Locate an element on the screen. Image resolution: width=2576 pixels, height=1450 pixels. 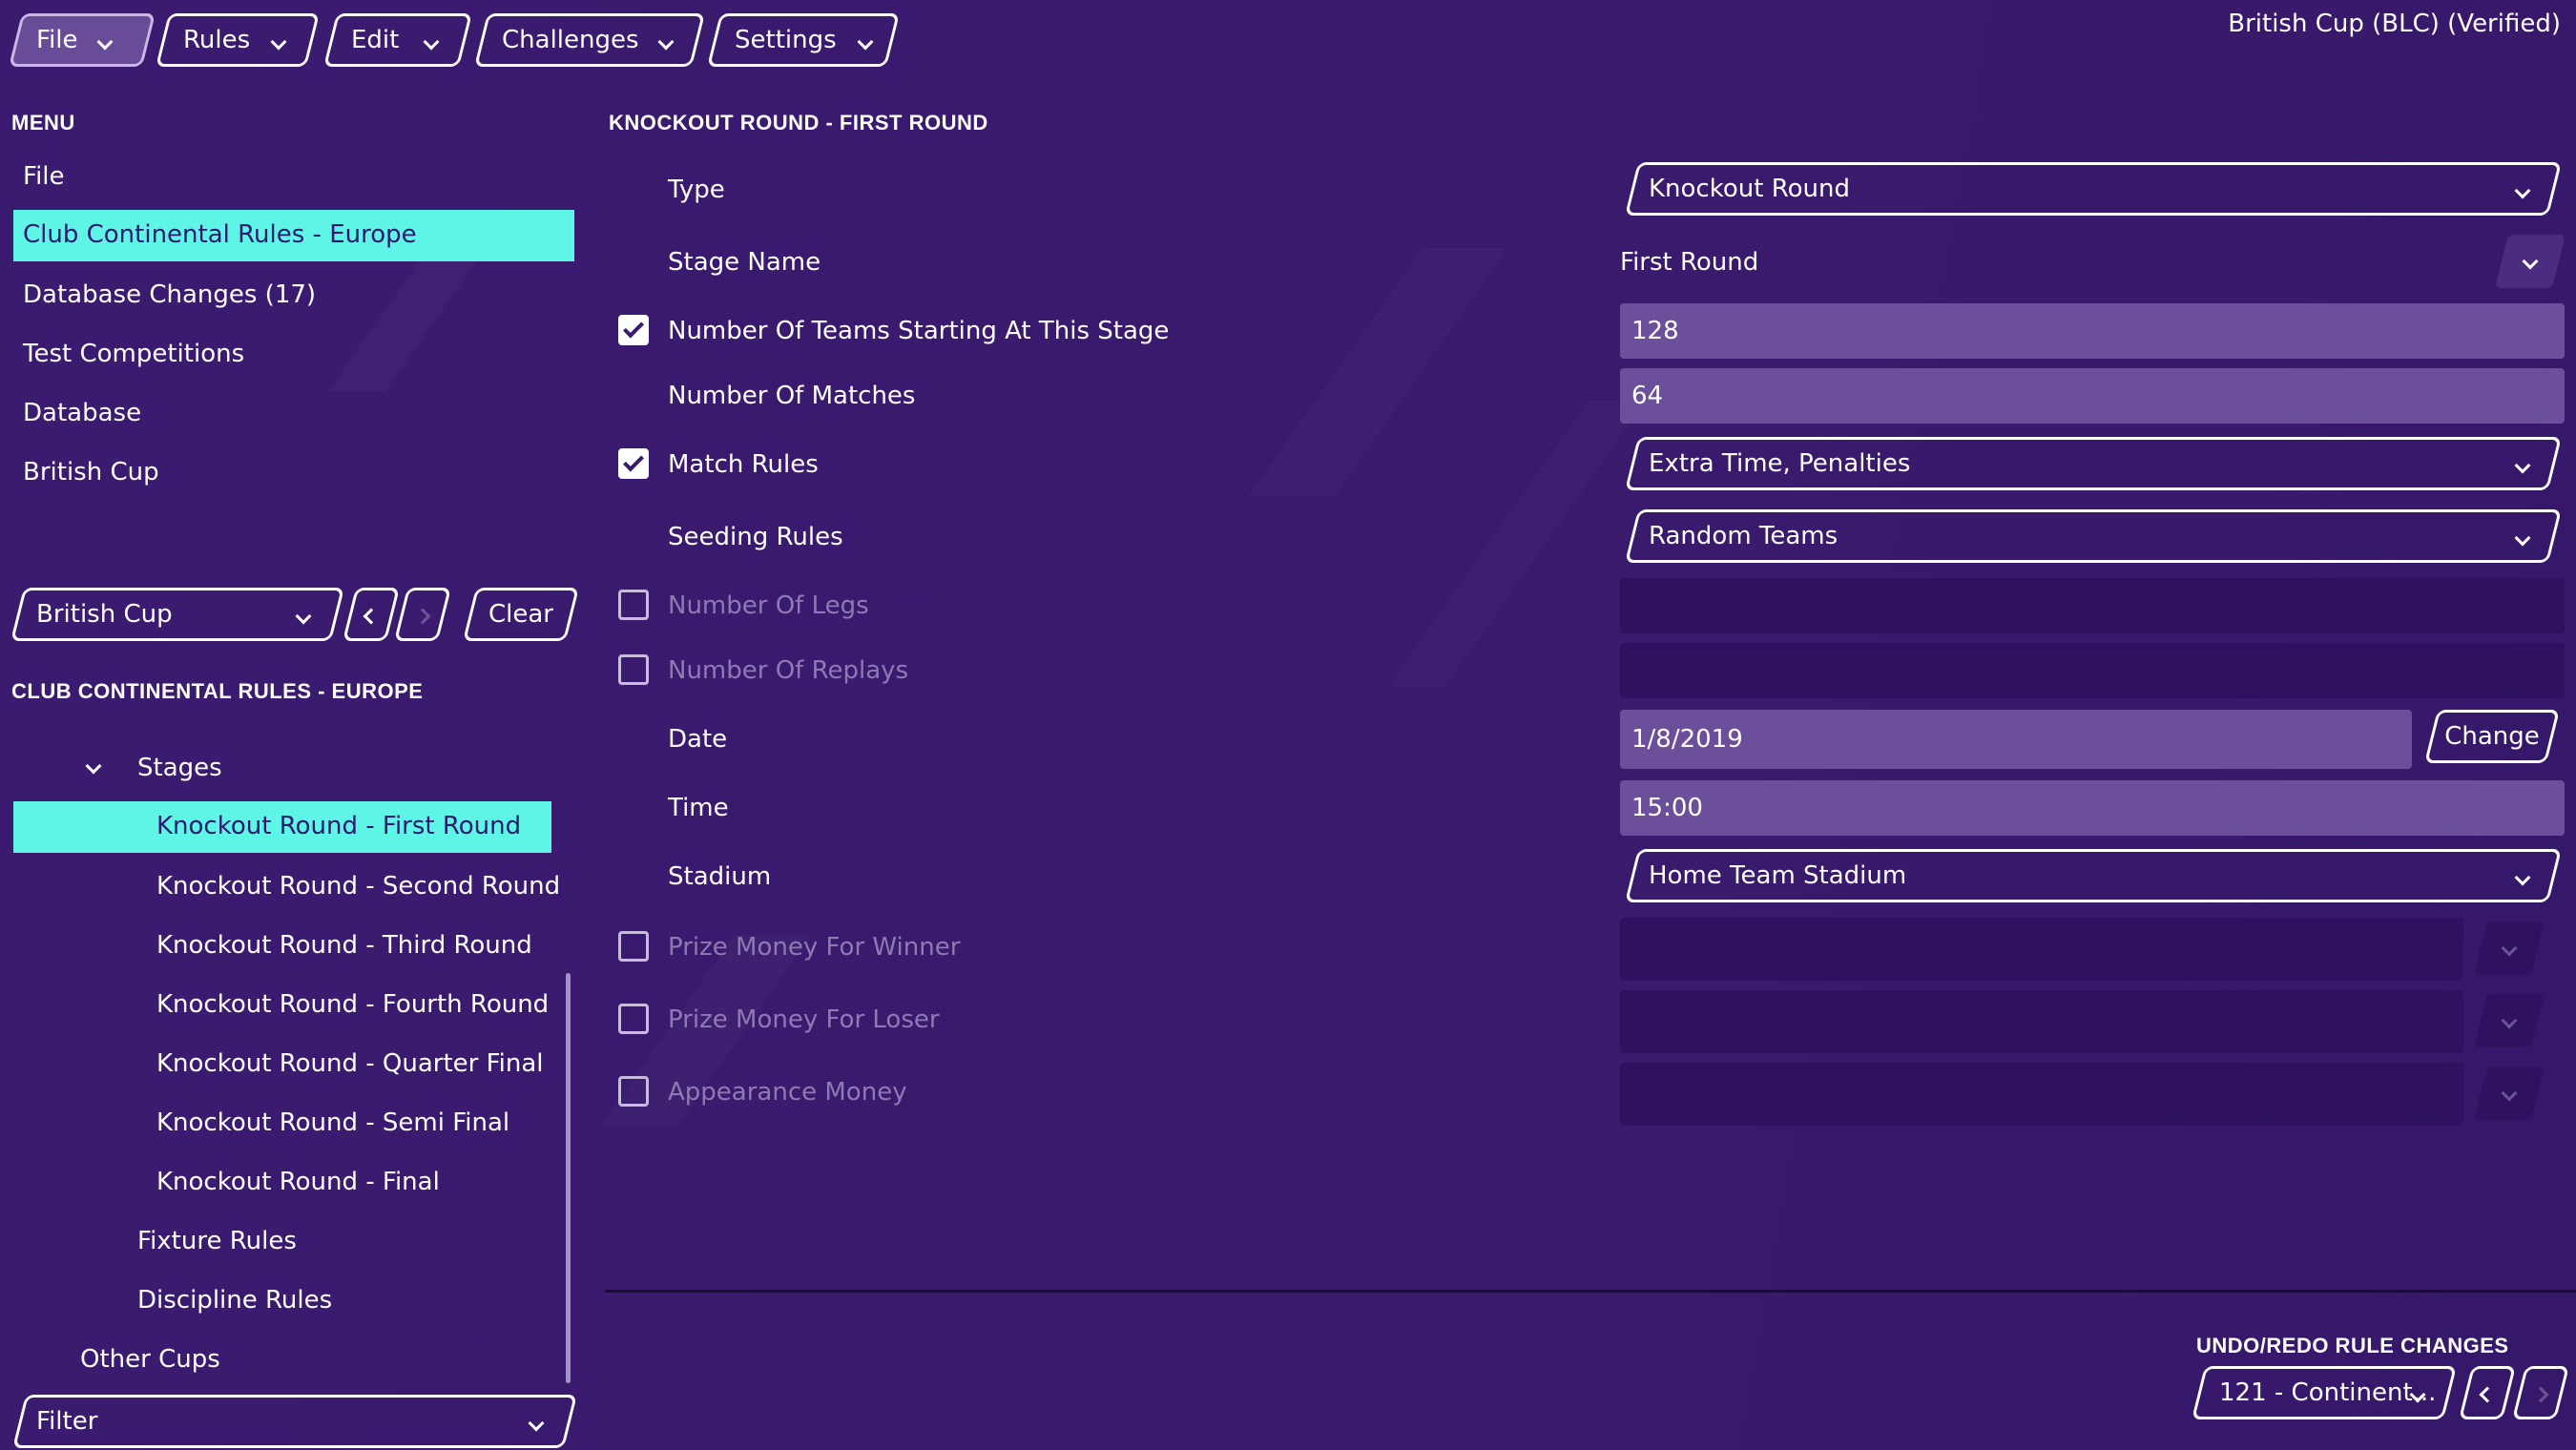
stages-label: Stages is located at coordinates (179, 768).